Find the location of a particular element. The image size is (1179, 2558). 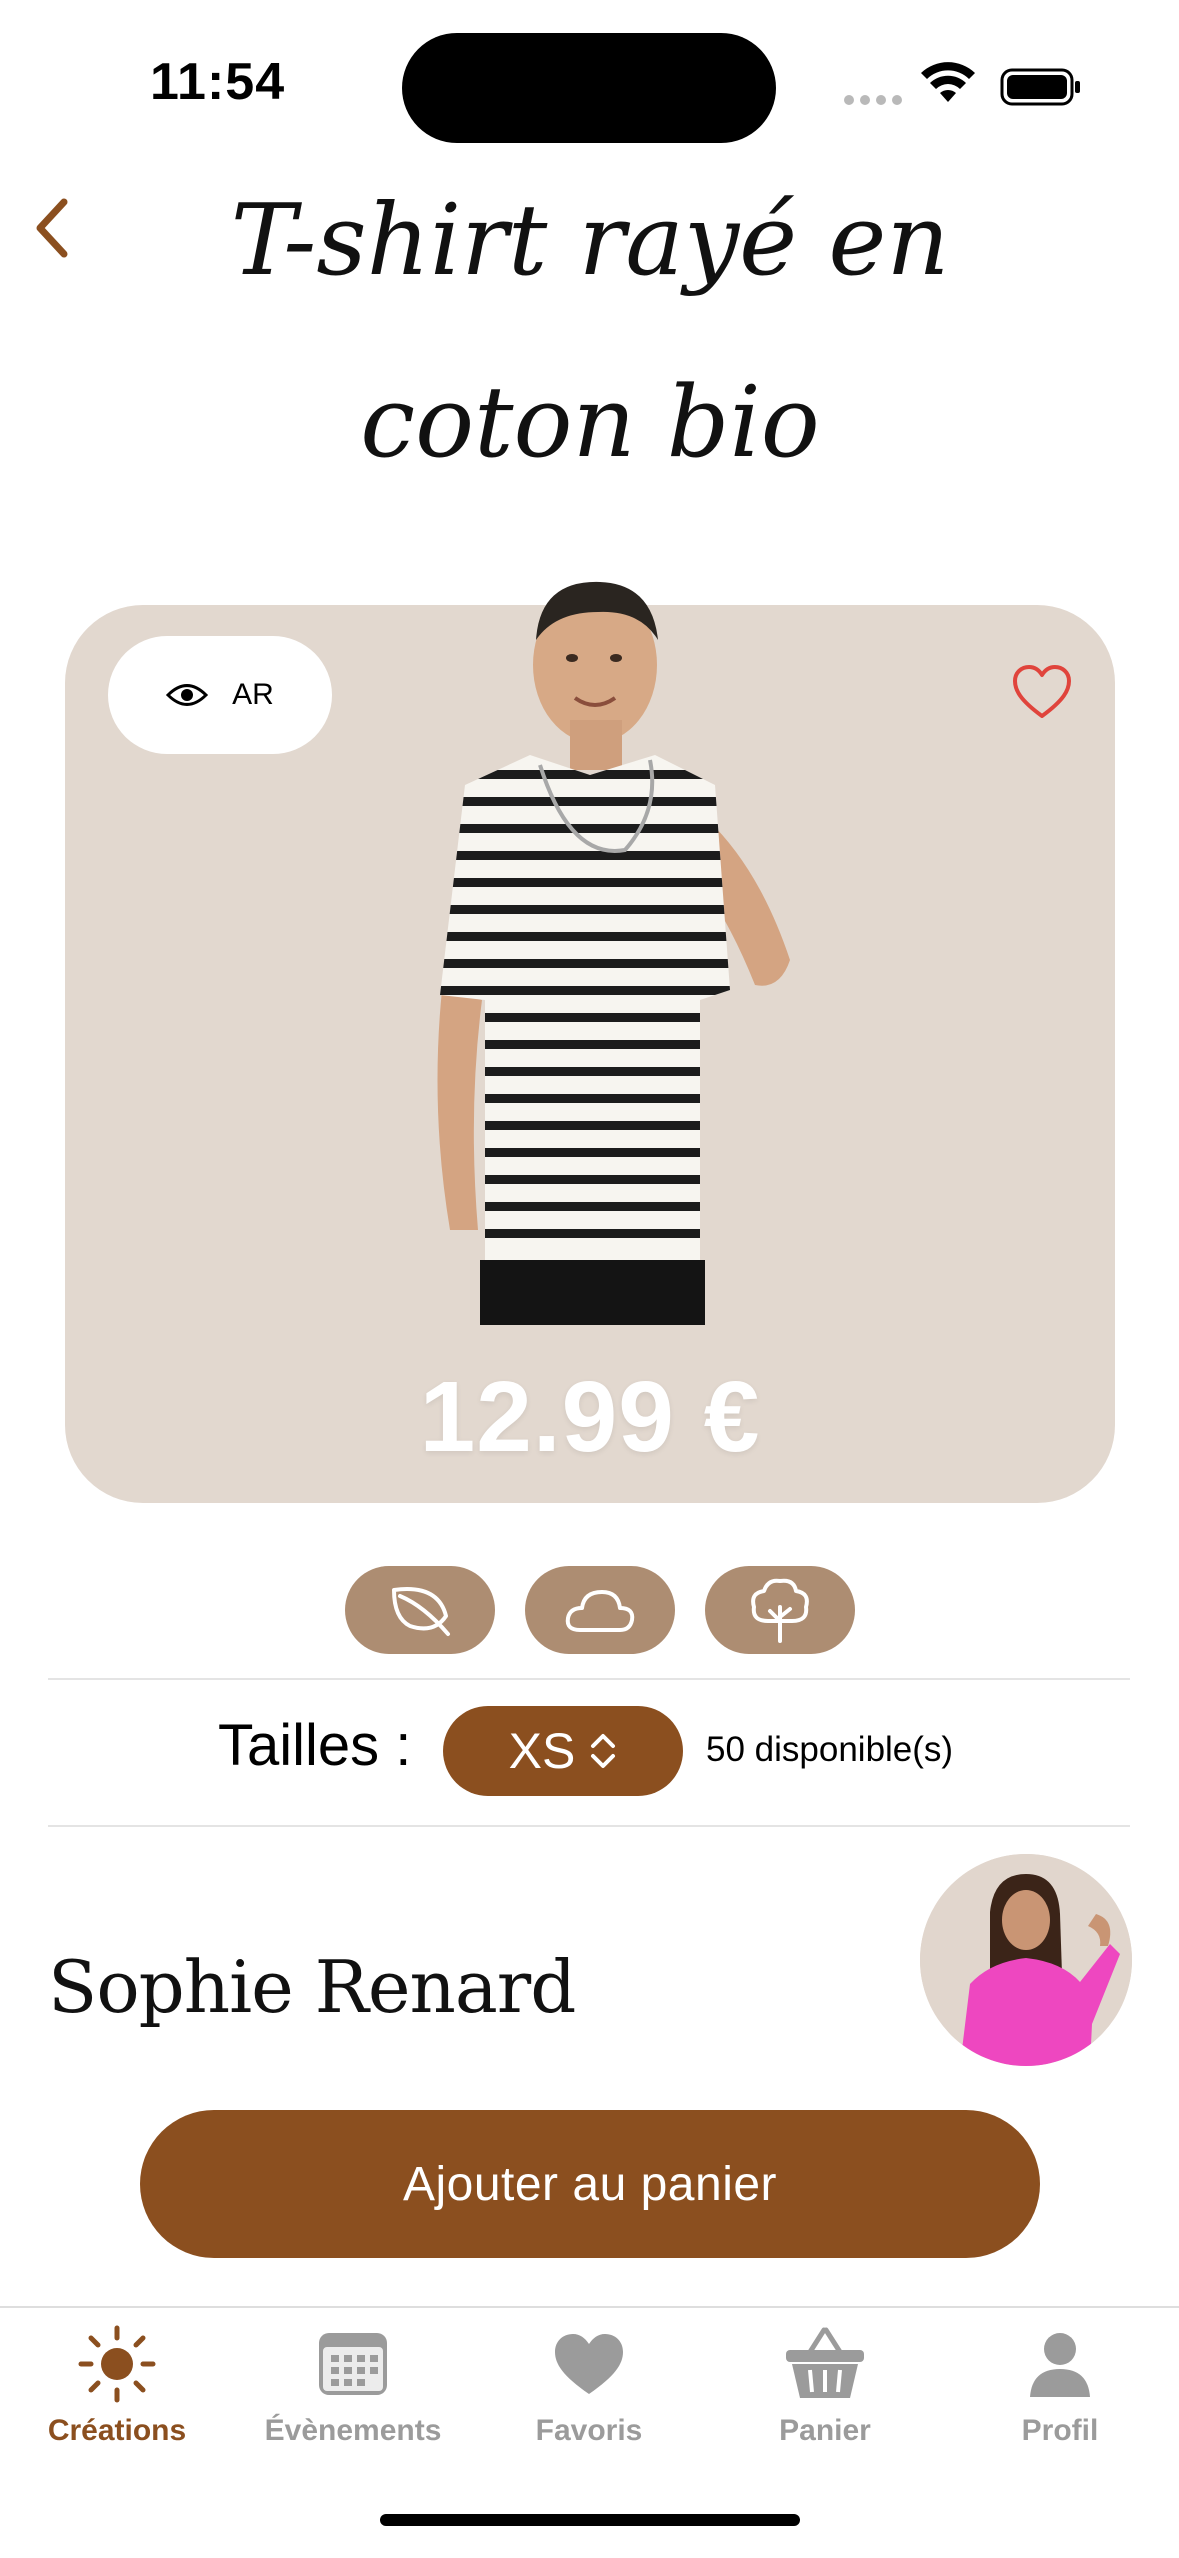

tab-profil: Profil is located at coordinates (1060, 2395).